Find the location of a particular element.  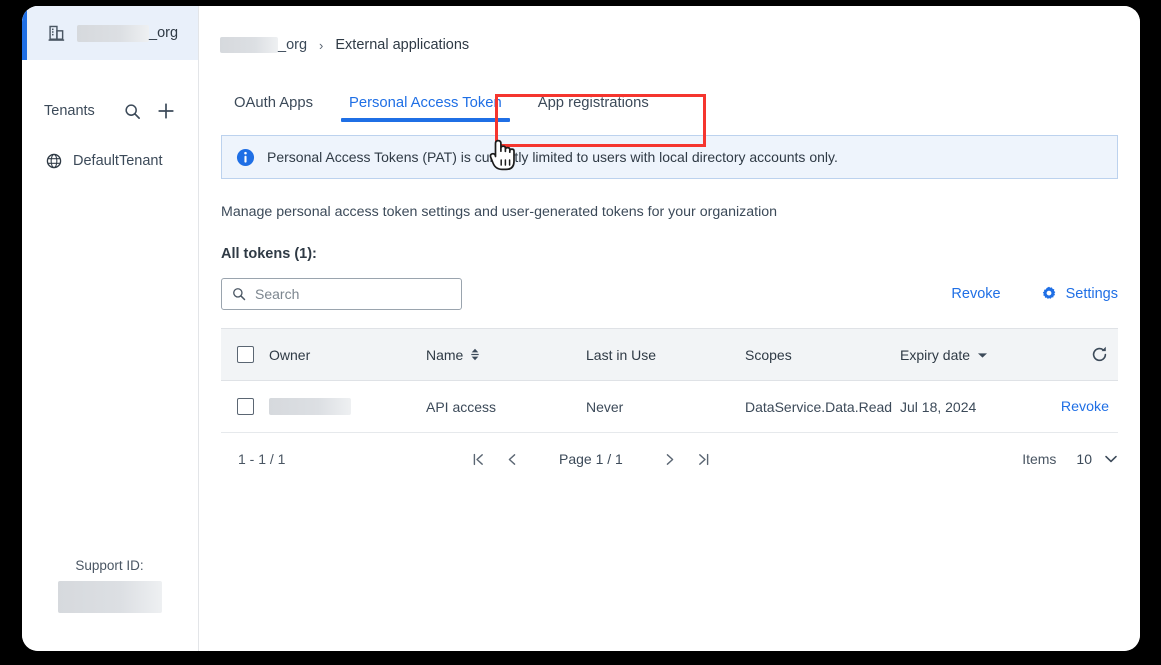

add-tenant-button is located at coordinates (166, 111).